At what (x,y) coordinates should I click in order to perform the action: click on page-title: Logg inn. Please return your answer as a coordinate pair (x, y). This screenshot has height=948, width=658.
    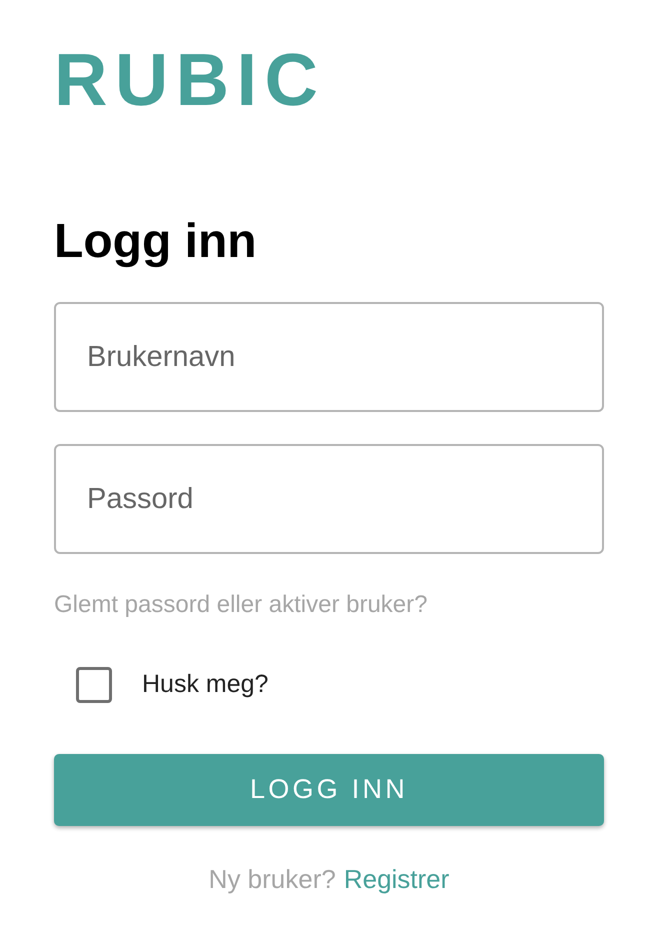
    Looking at the image, I should click on (156, 242).